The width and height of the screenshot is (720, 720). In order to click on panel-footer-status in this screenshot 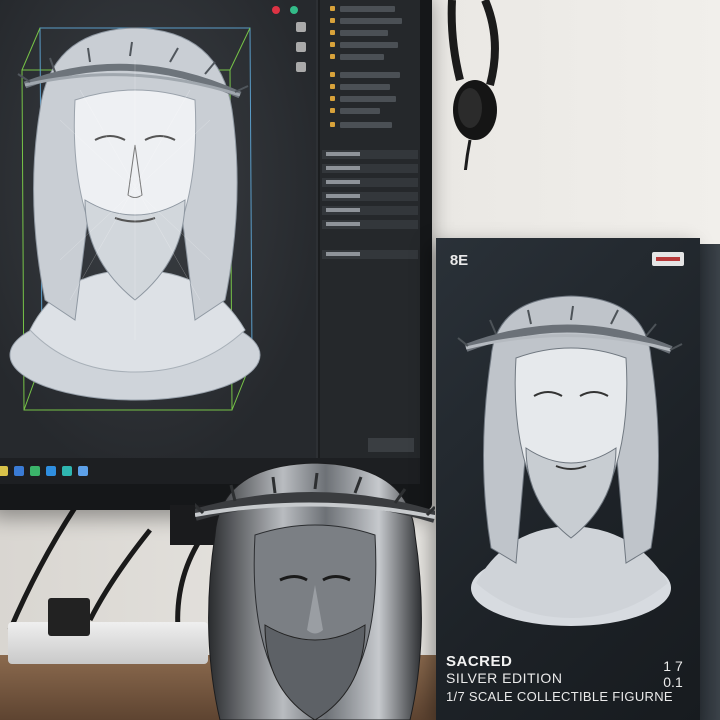, I will do `click(391, 445)`.